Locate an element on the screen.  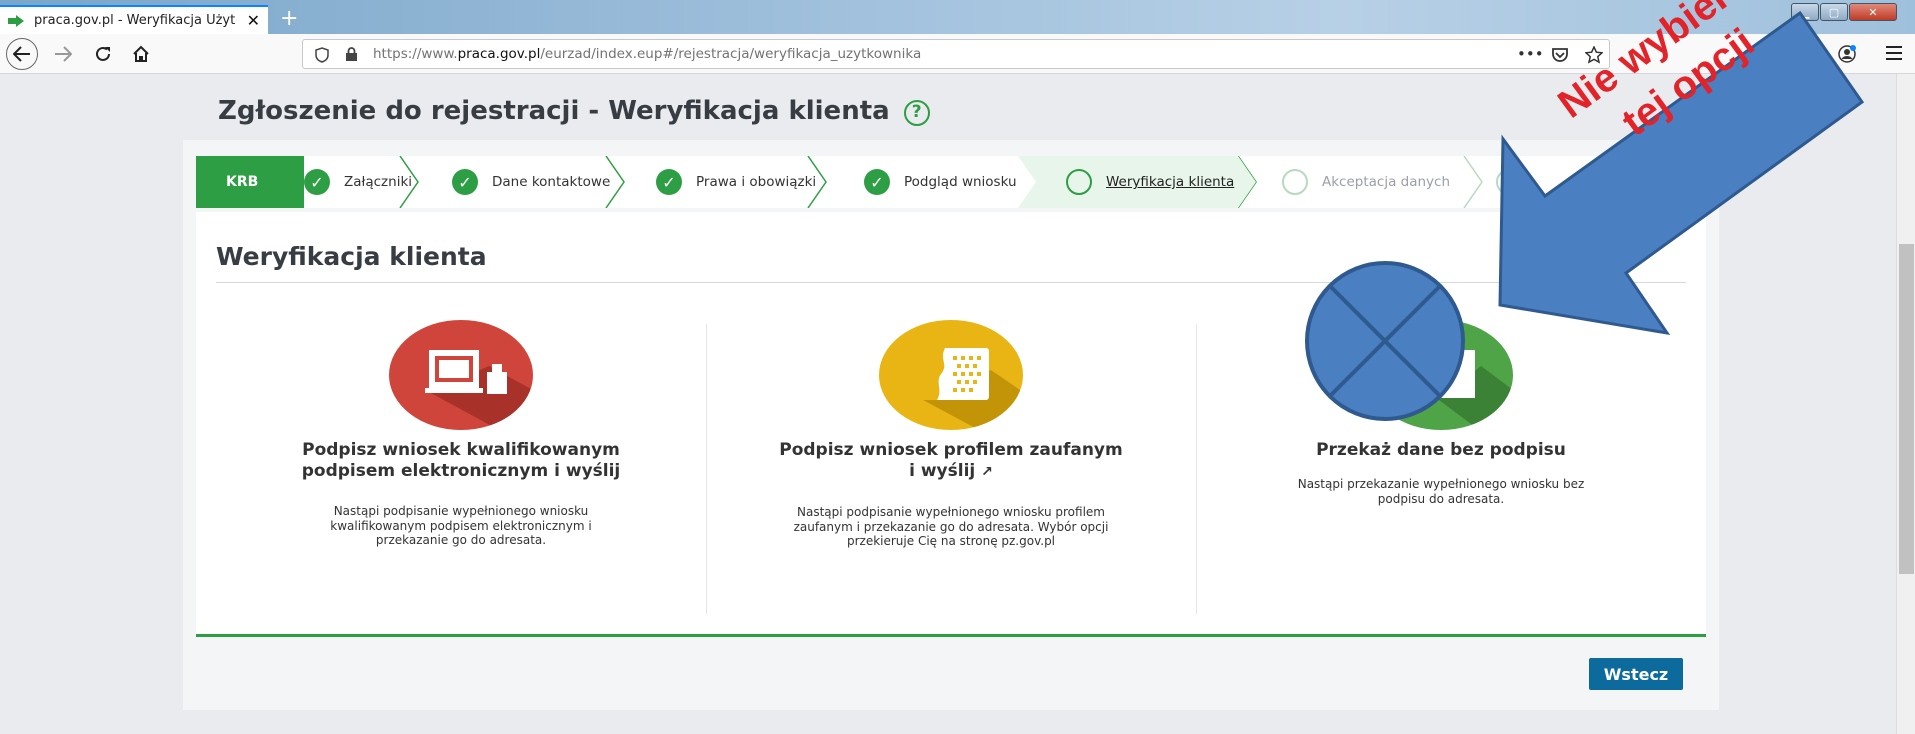
document-send-icon is located at coordinates (1441, 375).